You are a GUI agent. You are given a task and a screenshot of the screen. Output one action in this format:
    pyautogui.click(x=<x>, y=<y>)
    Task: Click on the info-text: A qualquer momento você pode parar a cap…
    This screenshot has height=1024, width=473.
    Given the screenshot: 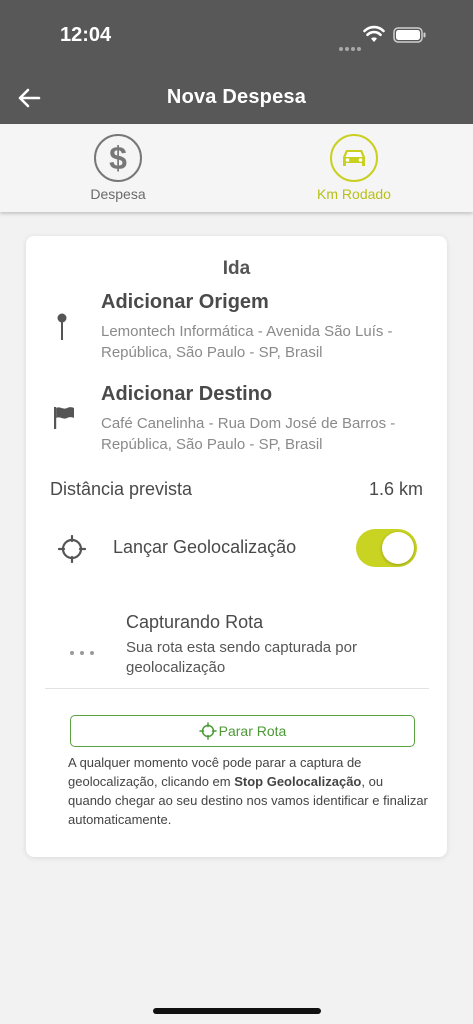 What is the action you would take?
    pyautogui.click(x=248, y=791)
    